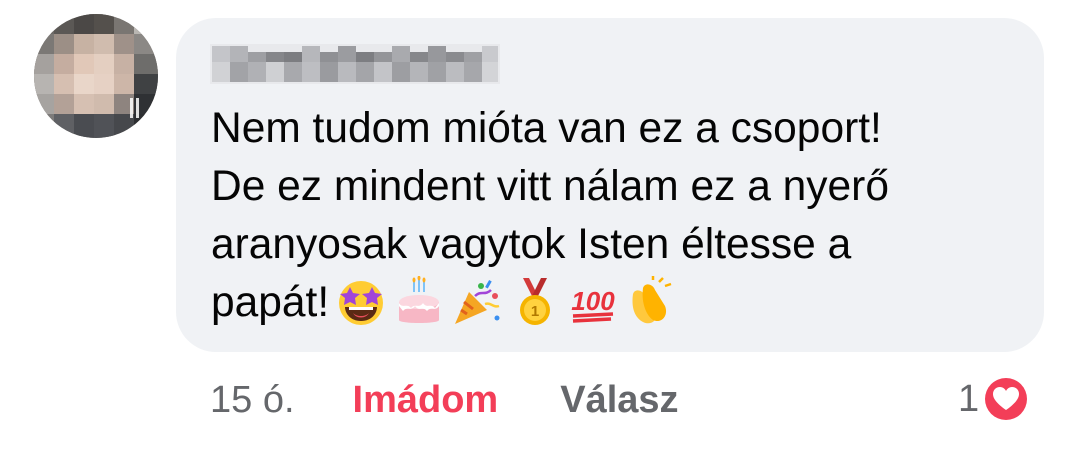 This screenshot has width=1080, height=459. What do you see at coordinates (1006, 399) in the screenshot?
I see `heart-icon` at bounding box center [1006, 399].